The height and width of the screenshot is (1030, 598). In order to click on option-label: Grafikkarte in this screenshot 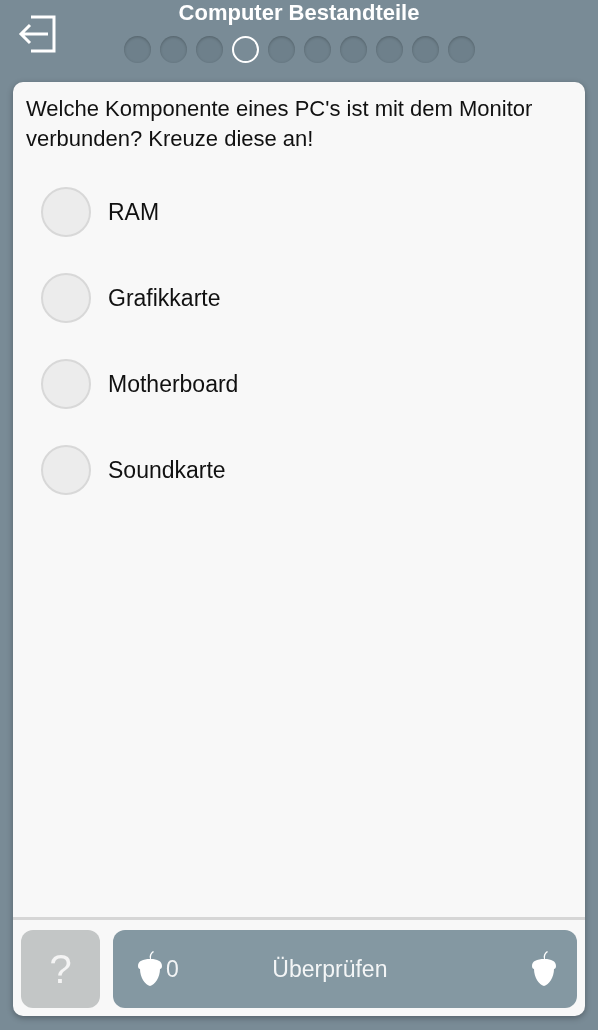, I will do `click(164, 298)`.